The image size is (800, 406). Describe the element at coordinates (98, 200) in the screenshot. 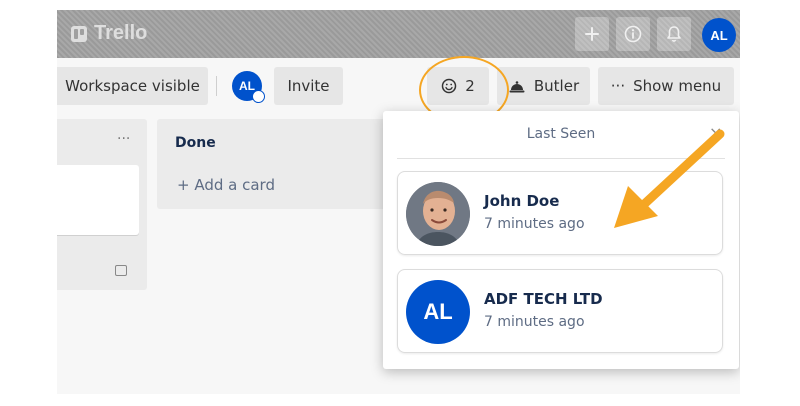

I see `list-card` at that location.